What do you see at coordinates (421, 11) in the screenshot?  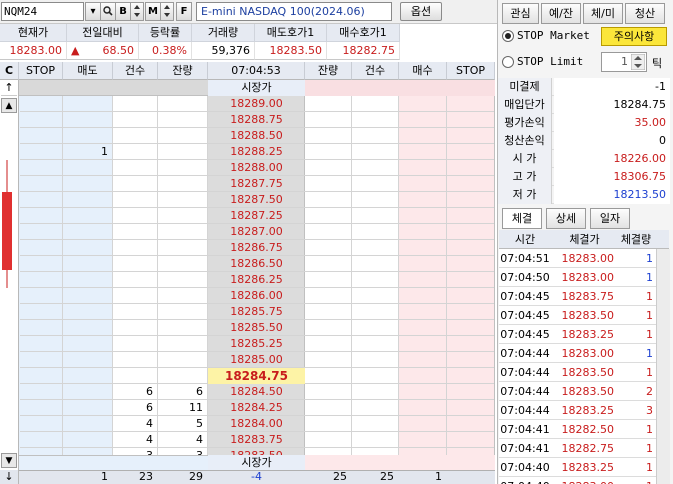 I see `options-button: 옵션` at bounding box center [421, 11].